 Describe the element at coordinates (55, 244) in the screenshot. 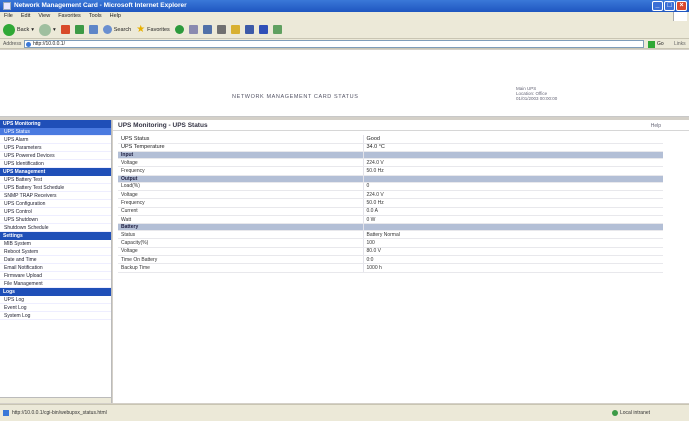

I see `sidebar-item: MIB System` at that location.